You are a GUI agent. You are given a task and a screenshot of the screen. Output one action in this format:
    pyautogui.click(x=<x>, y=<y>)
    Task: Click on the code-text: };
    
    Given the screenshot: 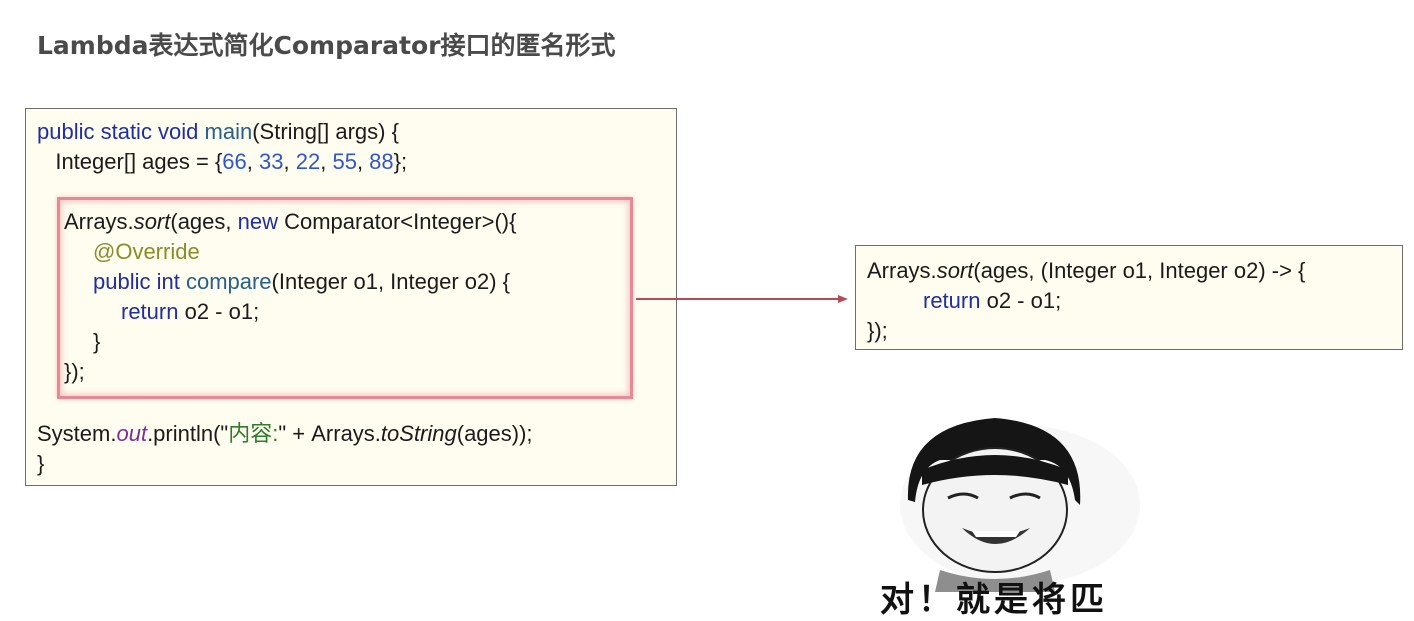 What is the action you would take?
    pyautogui.click(x=400, y=161)
    